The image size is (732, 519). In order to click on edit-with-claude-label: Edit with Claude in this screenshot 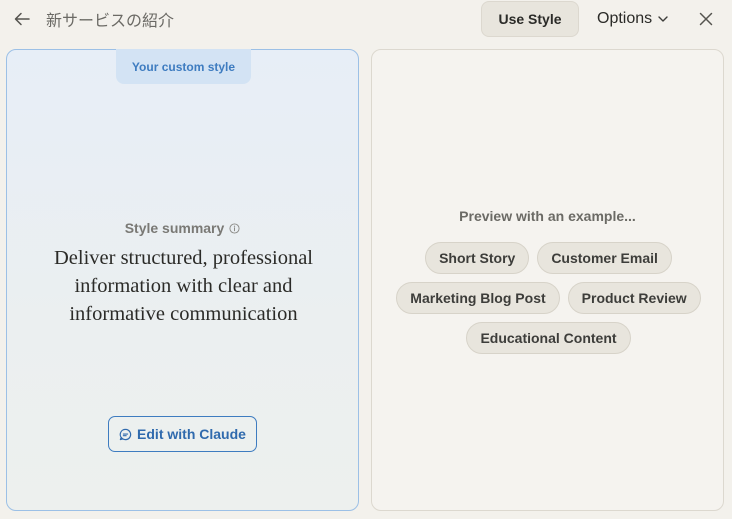, I will do `click(191, 434)`.